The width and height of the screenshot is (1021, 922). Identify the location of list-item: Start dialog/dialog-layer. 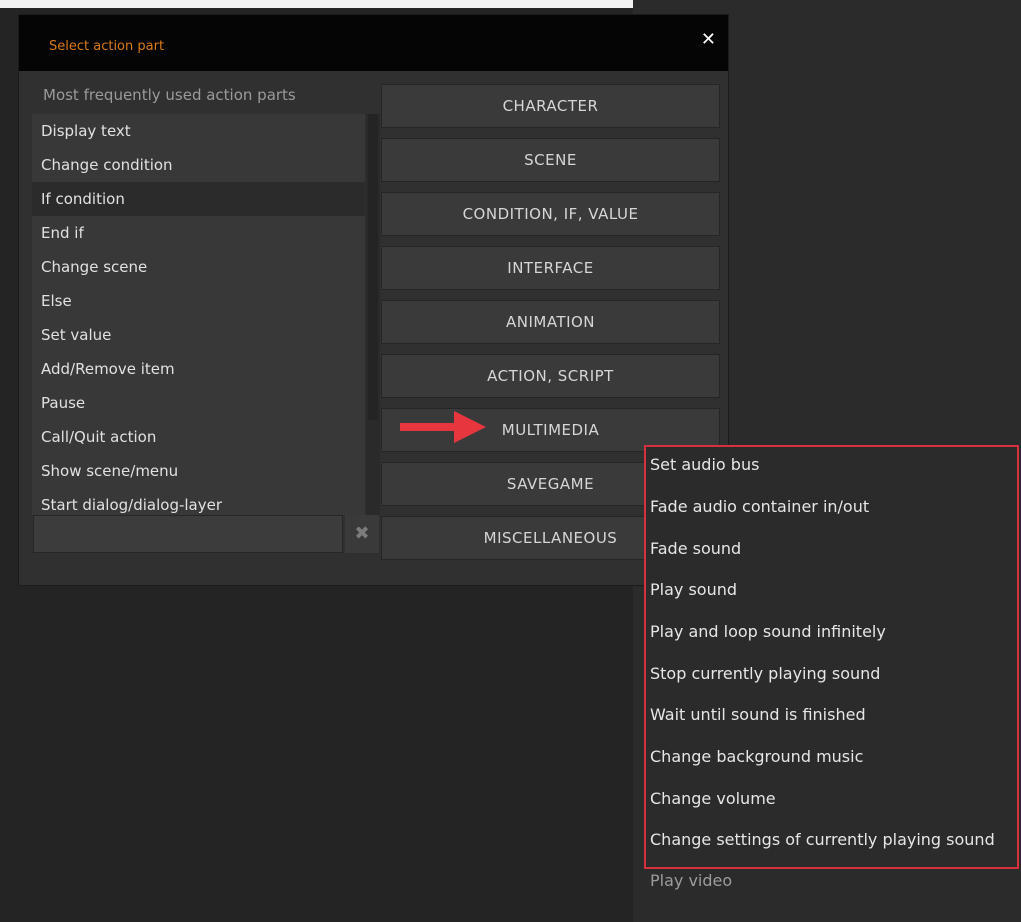
(198, 501).